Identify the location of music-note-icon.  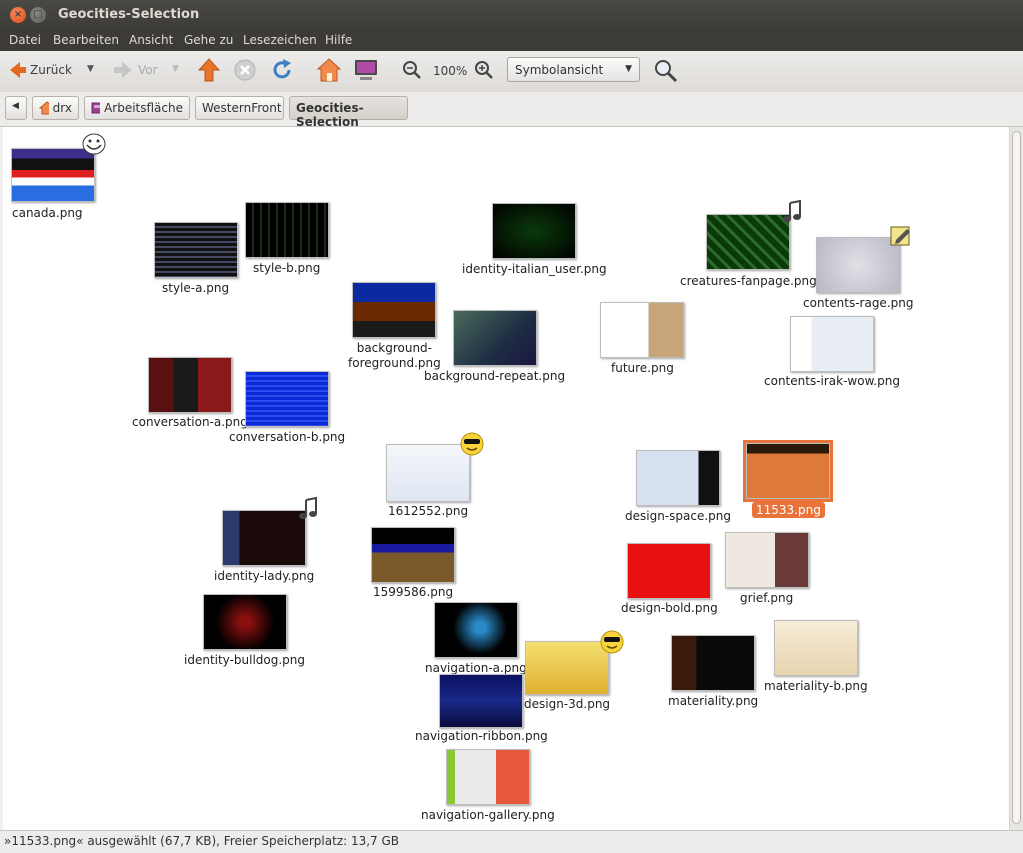
(792, 214).